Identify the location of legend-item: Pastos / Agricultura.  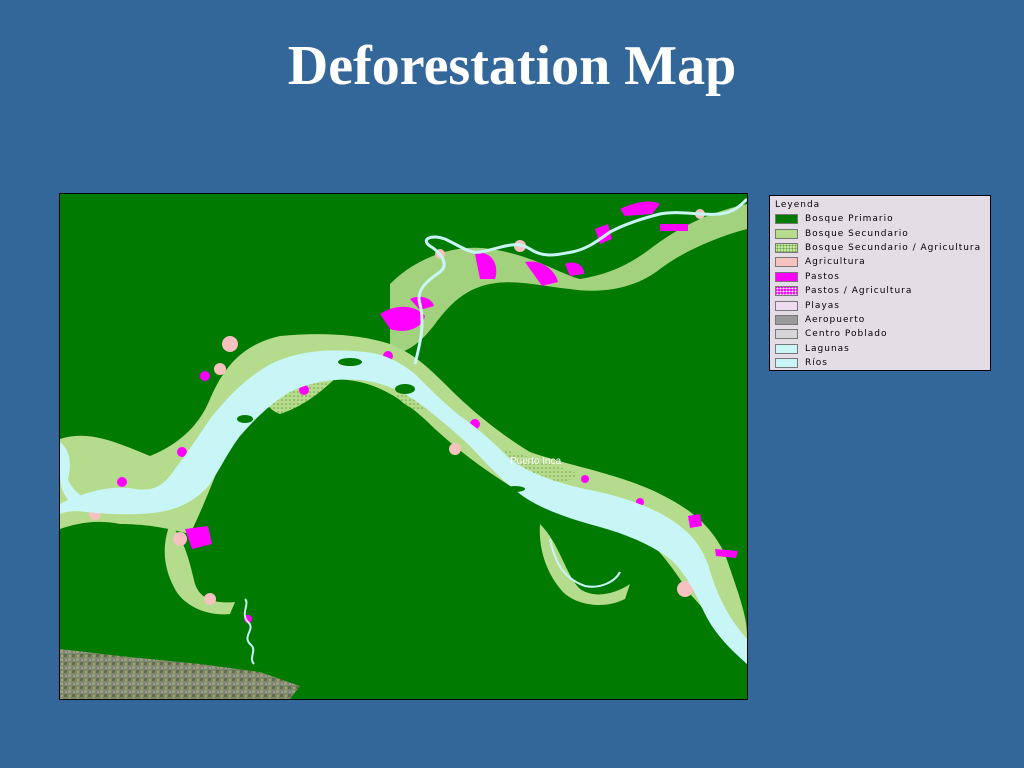
(880, 291).